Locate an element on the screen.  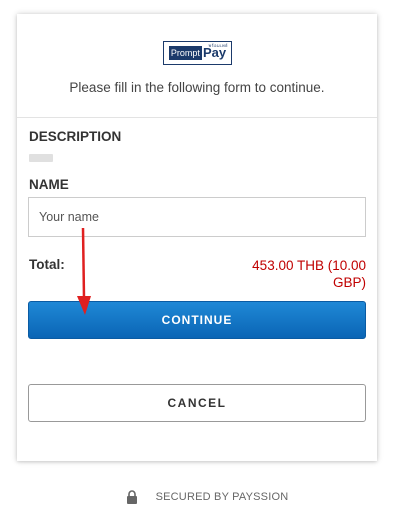
logo-prompt-text: Prompt is located at coordinates (185, 53).